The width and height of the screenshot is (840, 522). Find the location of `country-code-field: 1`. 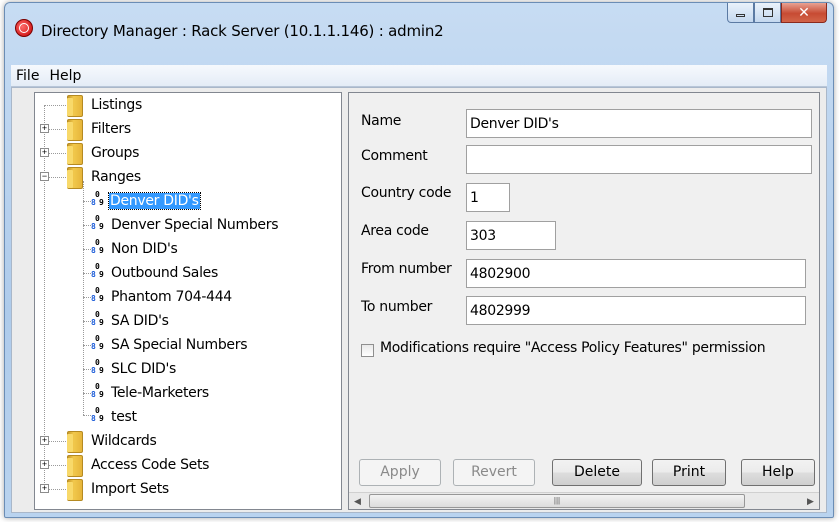

country-code-field: 1 is located at coordinates (488, 197).